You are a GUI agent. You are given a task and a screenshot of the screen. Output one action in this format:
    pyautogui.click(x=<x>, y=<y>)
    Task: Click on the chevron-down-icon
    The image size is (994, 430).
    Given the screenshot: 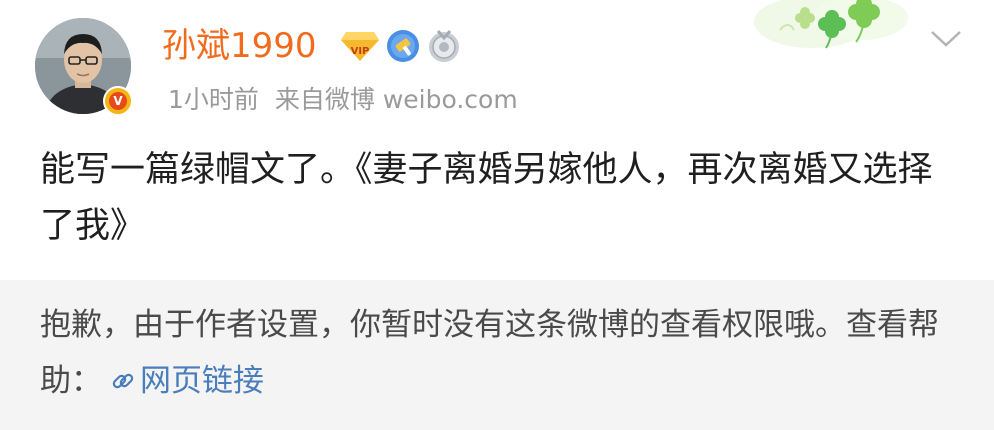 What is the action you would take?
    pyautogui.click(x=946, y=38)
    